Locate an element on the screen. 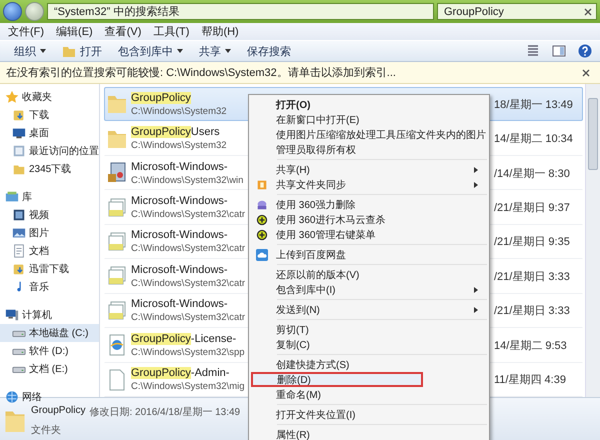 Image resolution: width=600 pixels, height=440 pixels. modified-date: 14/星期二 10:34 is located at coordinates (534, 139).